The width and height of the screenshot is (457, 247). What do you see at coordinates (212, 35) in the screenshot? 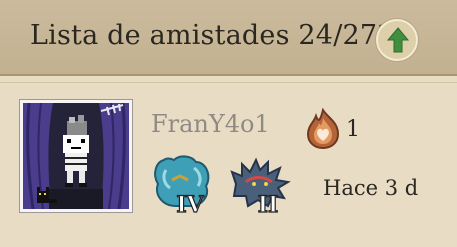
I see `page-title: Lista de amistades 24/272` at bounding box center [212, 35].